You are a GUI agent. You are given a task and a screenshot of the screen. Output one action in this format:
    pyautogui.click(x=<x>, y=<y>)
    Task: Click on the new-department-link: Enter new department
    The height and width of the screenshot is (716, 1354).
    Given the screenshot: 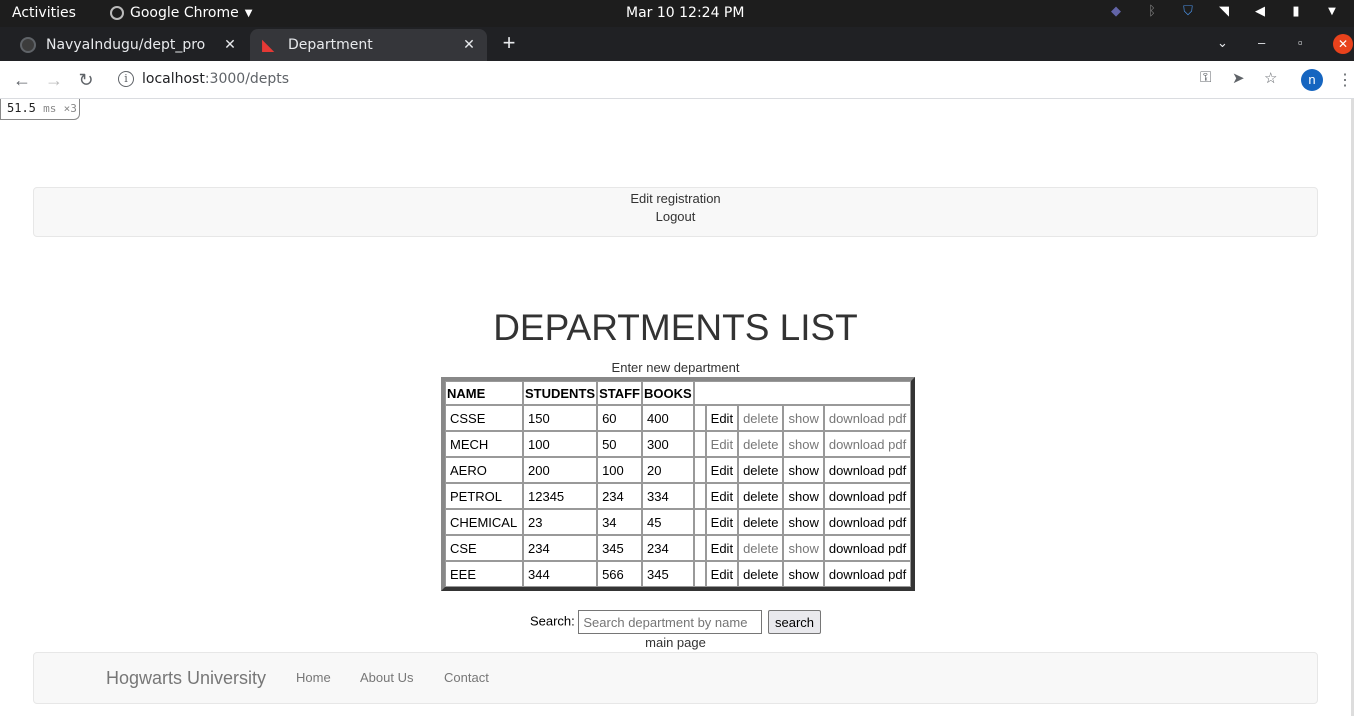 What is the action you would take?
    pyautogui.click(x=675, y=367)
    